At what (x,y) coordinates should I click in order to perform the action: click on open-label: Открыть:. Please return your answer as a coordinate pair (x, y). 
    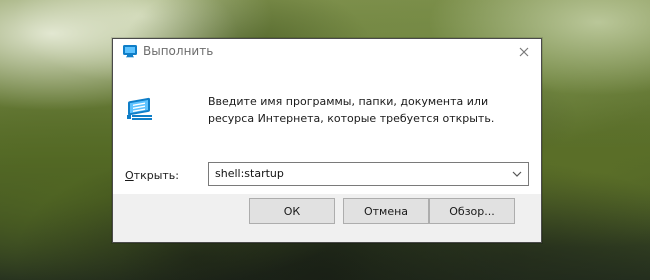
    Looking at the image, I should click on (152, 175).